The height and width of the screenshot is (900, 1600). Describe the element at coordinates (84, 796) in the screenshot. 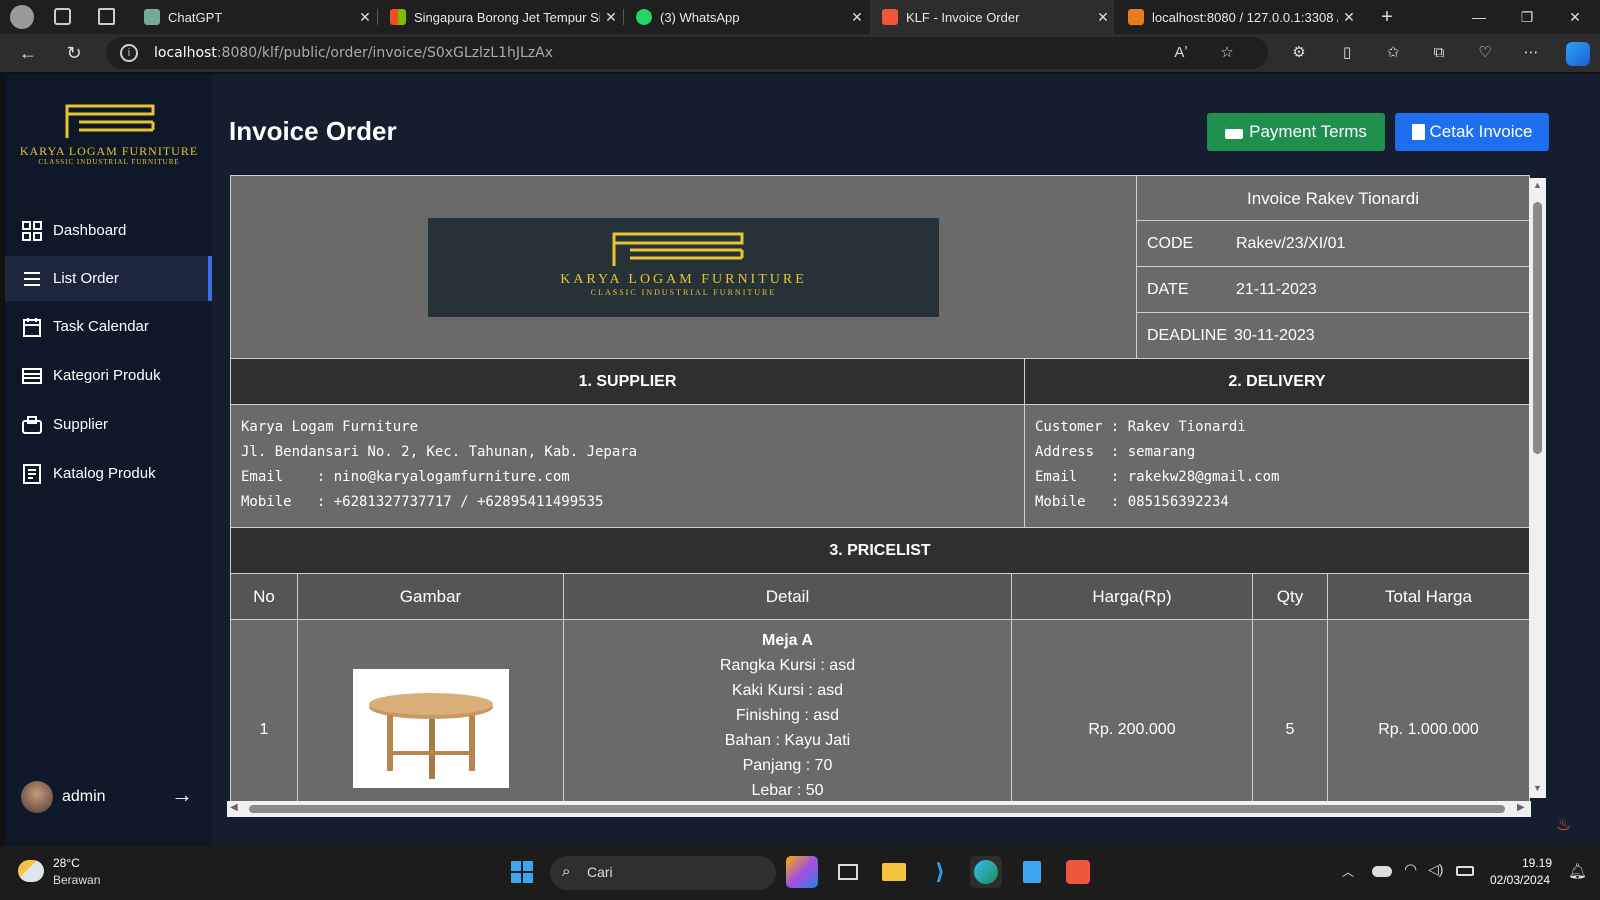

I see `user-name: admin` at that location.